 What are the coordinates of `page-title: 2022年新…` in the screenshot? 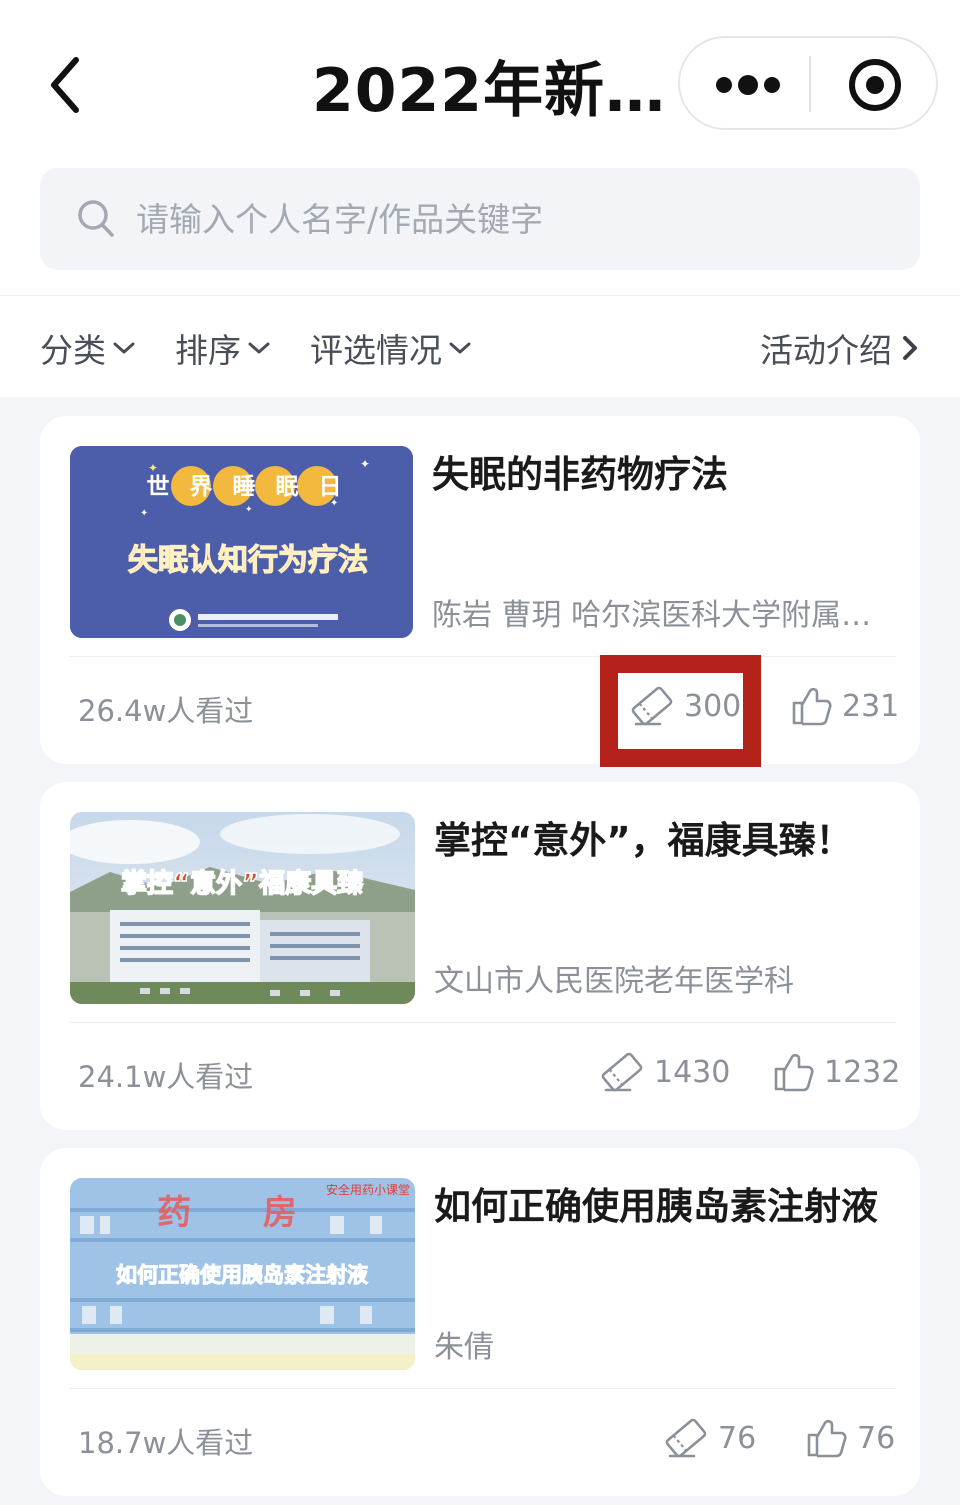 It's located at (489, 91).